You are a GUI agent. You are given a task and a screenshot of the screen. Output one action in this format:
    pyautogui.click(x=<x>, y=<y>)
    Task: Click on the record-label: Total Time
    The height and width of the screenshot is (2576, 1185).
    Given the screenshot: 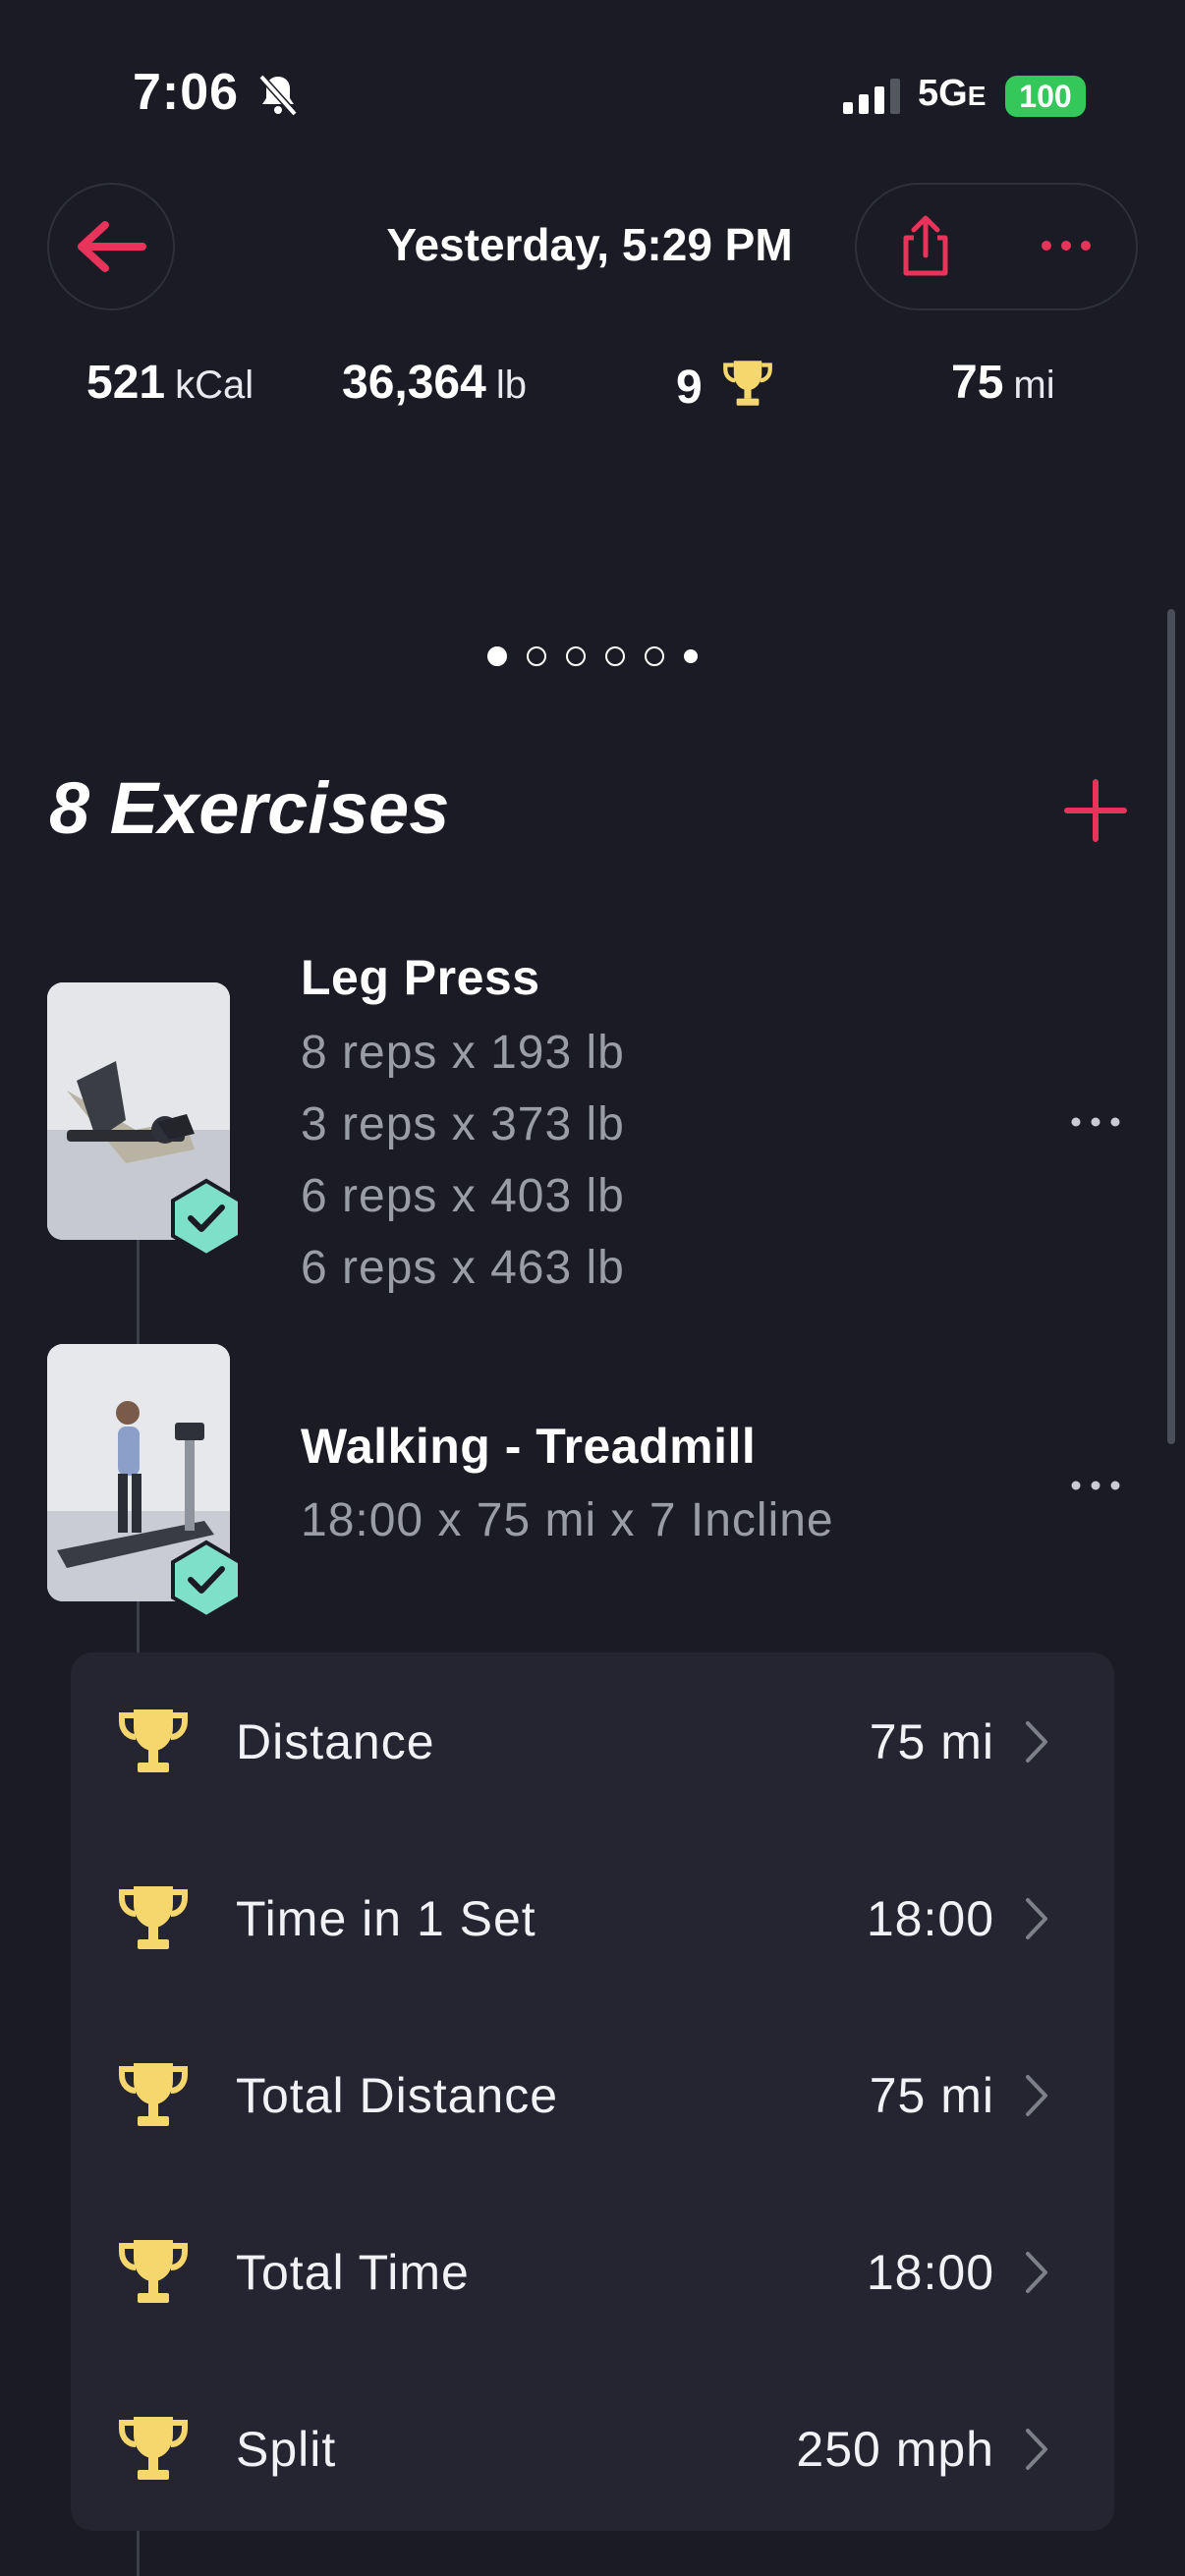 What is the action you would take?
    pyautogui.click(x=353, y=2272)
    